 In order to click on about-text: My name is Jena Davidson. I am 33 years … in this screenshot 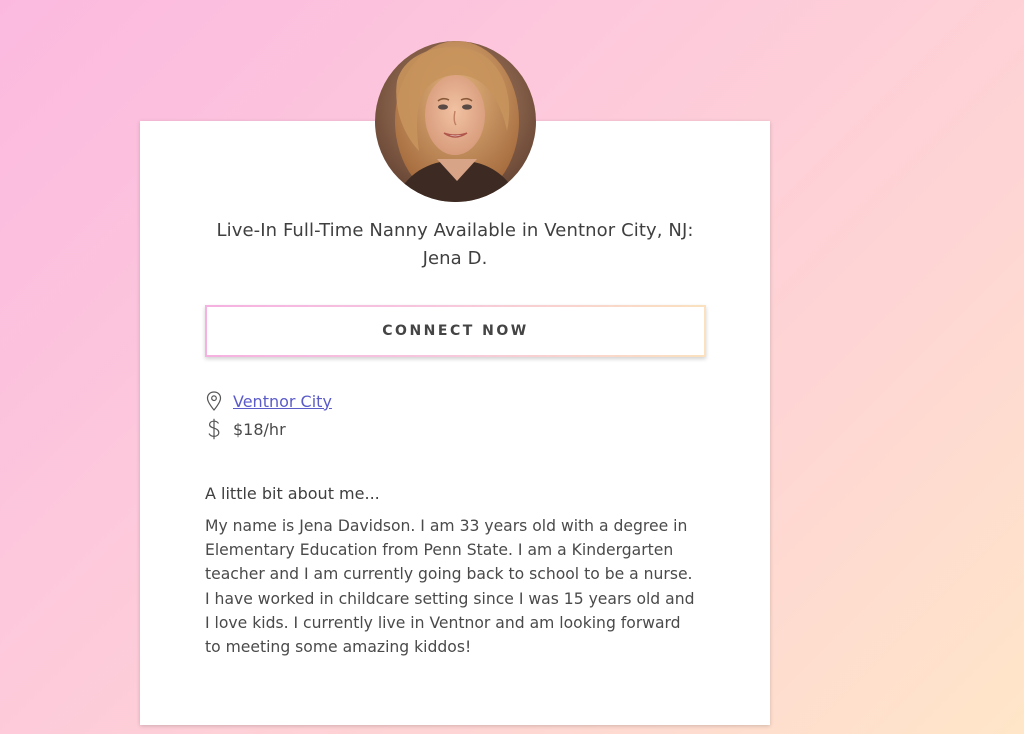, I will do `click(457, 586)`.